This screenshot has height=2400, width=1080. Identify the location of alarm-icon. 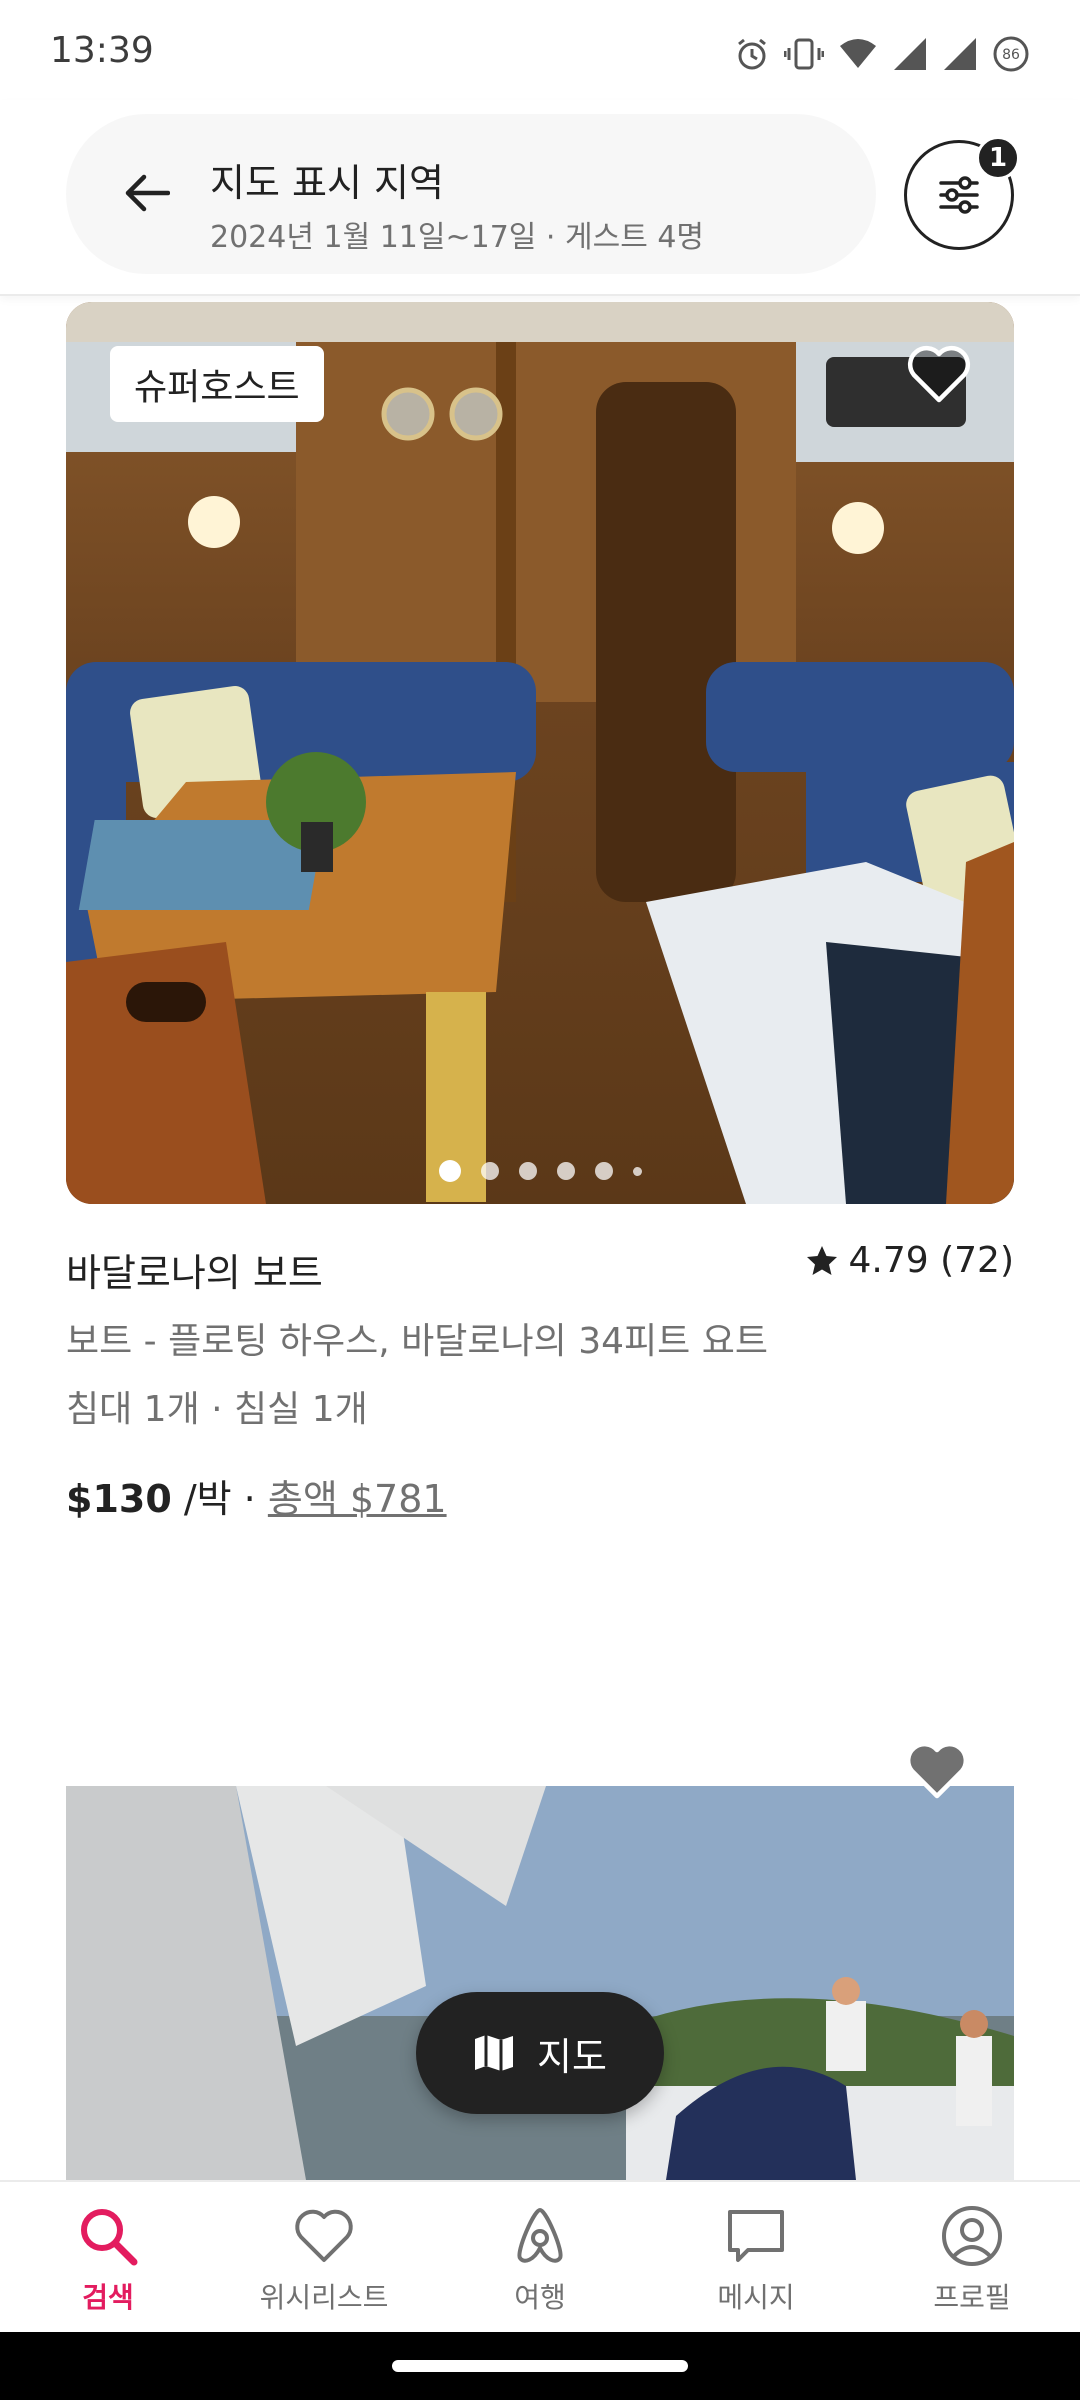
(752, 54).